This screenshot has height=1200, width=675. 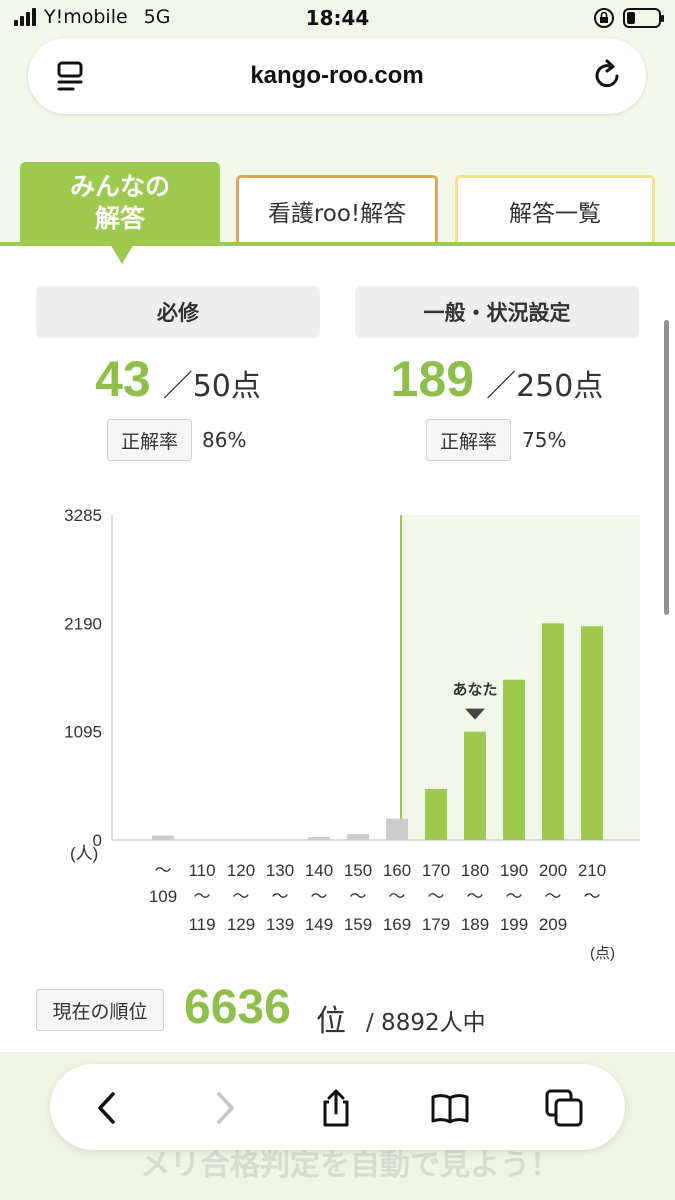 What do you see at coordinates (514, 759) in the screenshot?
I see `bar-190〜199` at bounding box center [514, 759].